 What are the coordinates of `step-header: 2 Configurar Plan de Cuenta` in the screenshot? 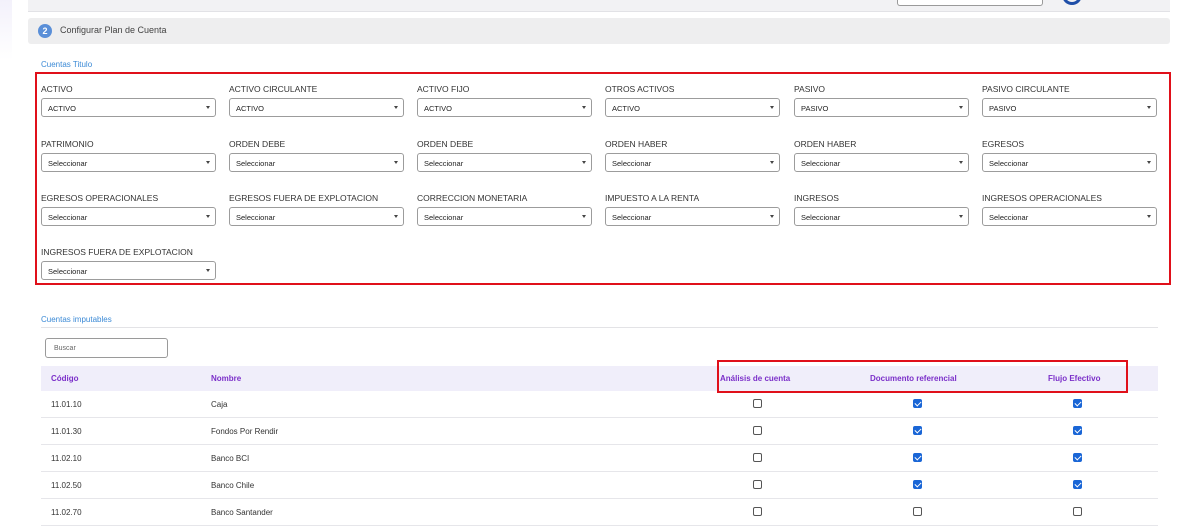 It's located at (599, 31).